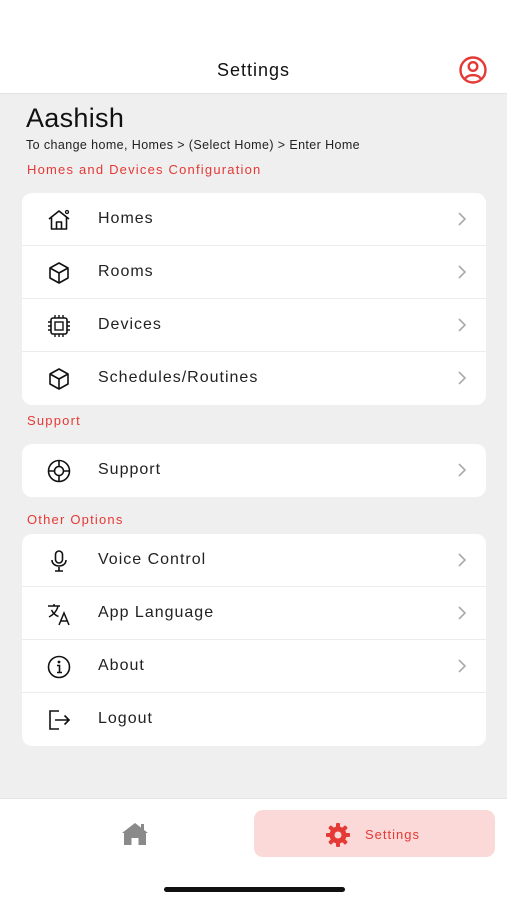  What do you see at coordinates (59, 219) in the screenshot?
I see `home-icon` at bounding box center [59, 219].